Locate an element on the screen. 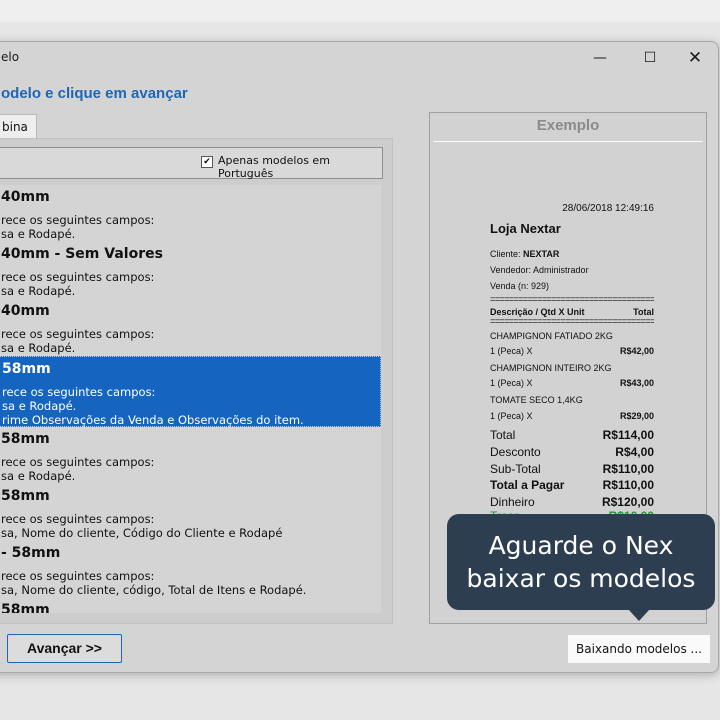 This screenshot has height=720, width=720. maximize-button: ☐ is located at coordinates (650, 58).